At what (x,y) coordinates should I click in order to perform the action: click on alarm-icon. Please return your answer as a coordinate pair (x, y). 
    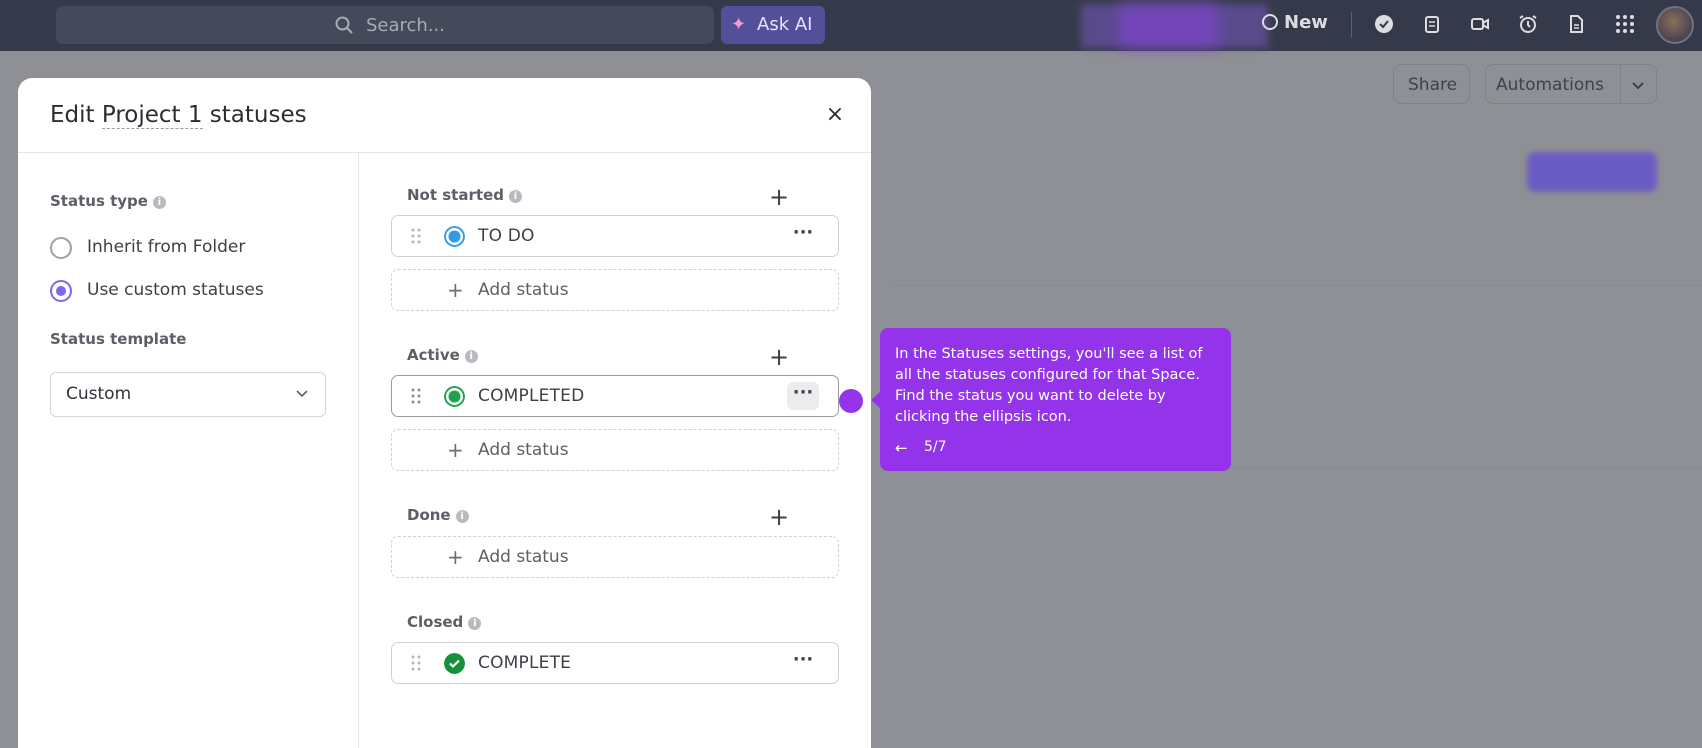
    Looking at the image, I should click on (1528, 24).